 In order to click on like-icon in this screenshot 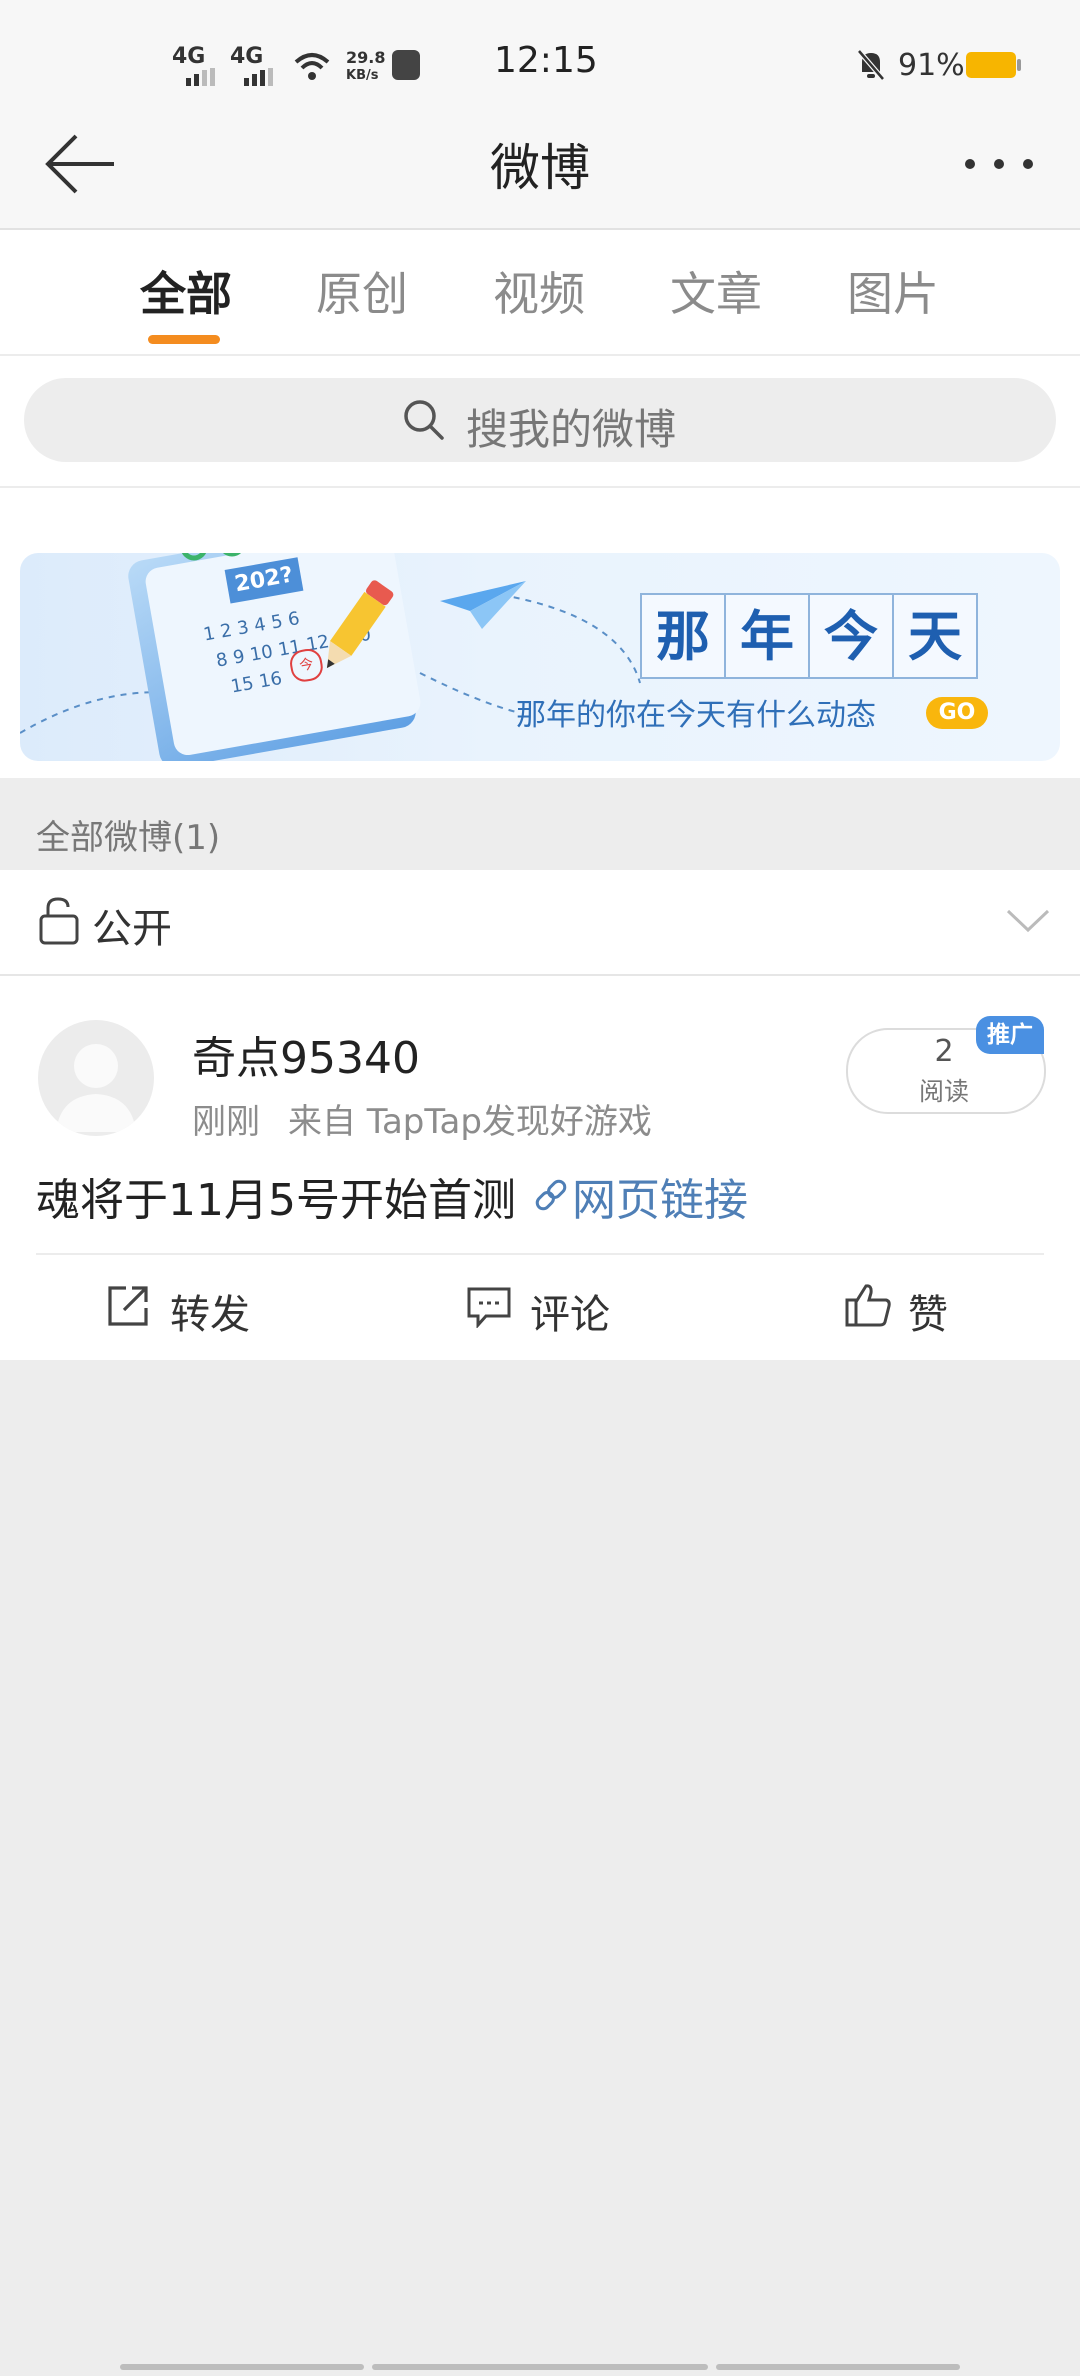, I will do `click(868, 1305)`.